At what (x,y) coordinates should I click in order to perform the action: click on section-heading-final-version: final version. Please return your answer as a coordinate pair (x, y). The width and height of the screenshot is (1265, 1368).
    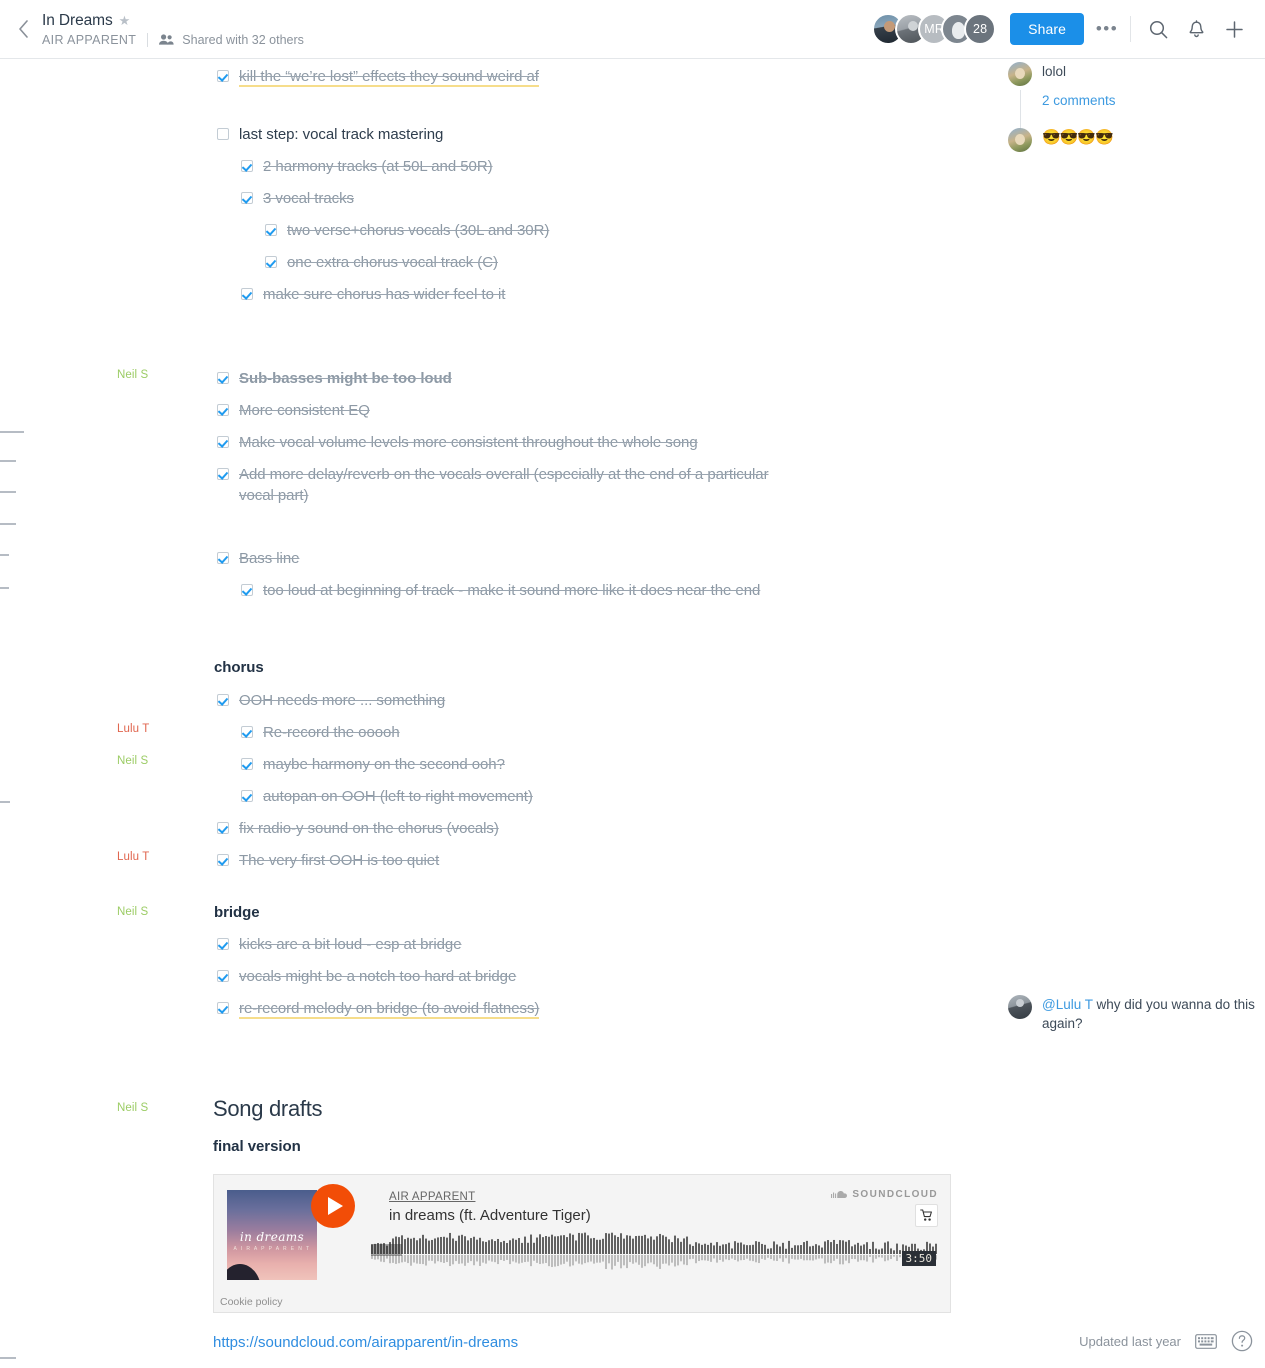
    Looking at the image, I should click on (257, 1146).